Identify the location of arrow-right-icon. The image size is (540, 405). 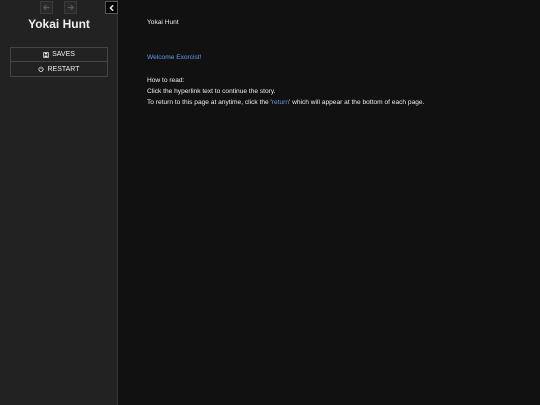
(71, 7).